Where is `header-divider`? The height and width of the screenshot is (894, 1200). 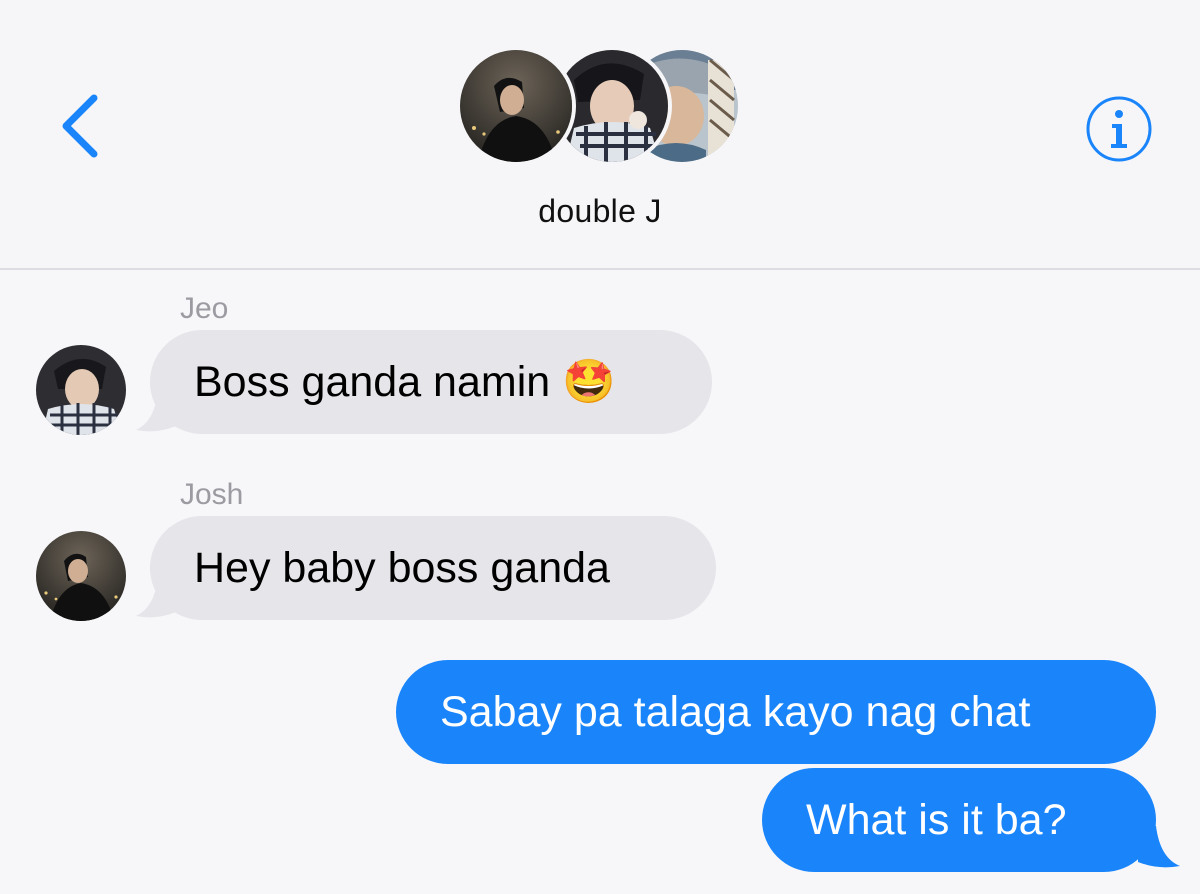
header-divider is located at coordinates (600, 269).